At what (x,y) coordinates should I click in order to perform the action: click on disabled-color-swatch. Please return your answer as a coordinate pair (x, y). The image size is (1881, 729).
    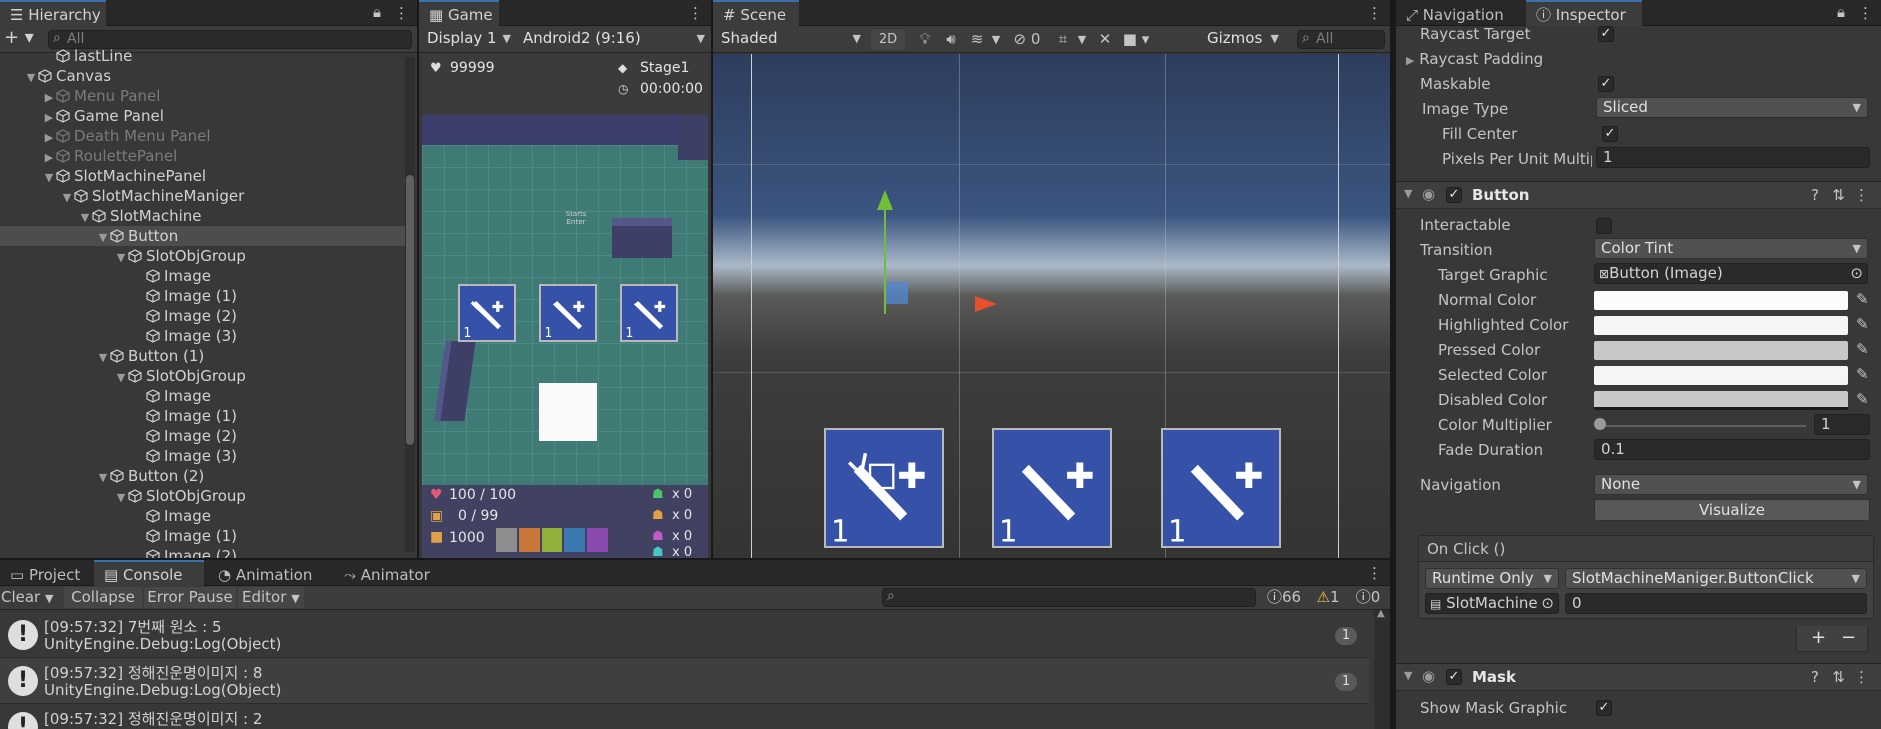
    Looking at the image, I should click on (1721, 400).